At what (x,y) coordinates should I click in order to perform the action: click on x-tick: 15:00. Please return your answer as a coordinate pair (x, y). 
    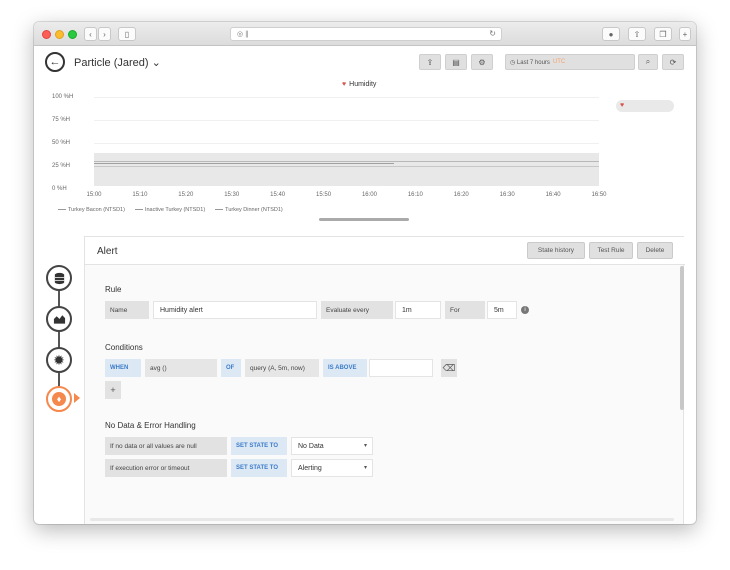
    Looking at the image, I should click on (94, 195).